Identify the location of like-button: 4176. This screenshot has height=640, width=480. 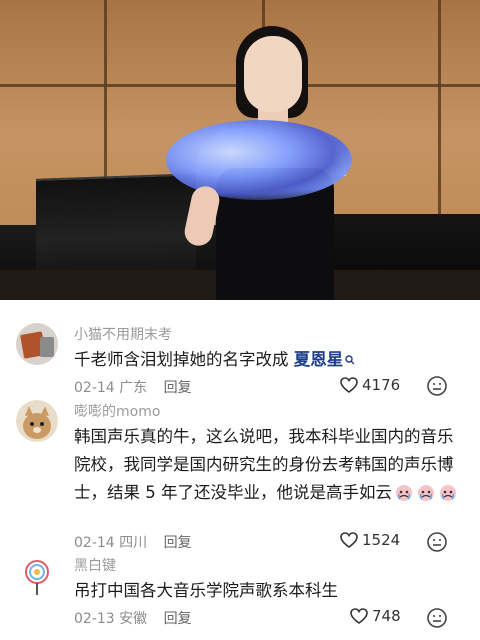
(370, 386).